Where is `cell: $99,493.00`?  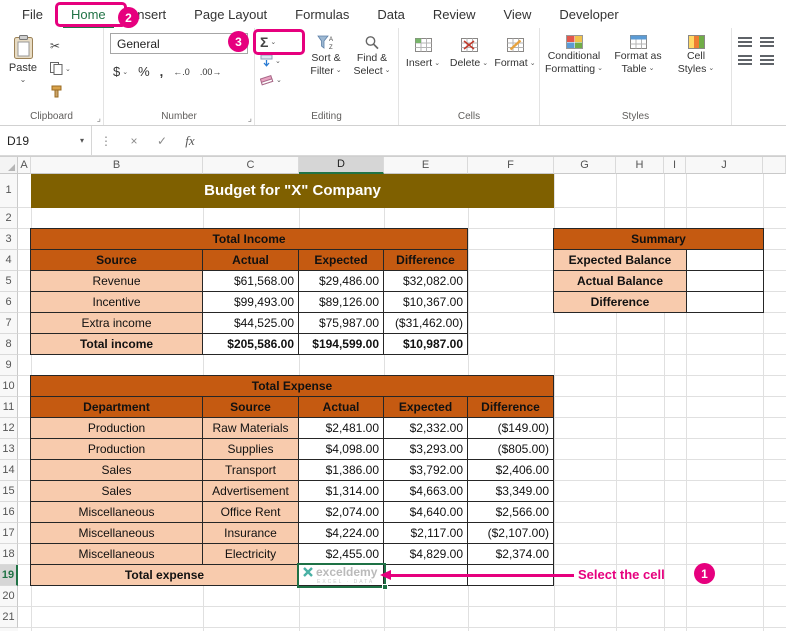 cell: $99,493.00 is located at coordinates (250, 302).